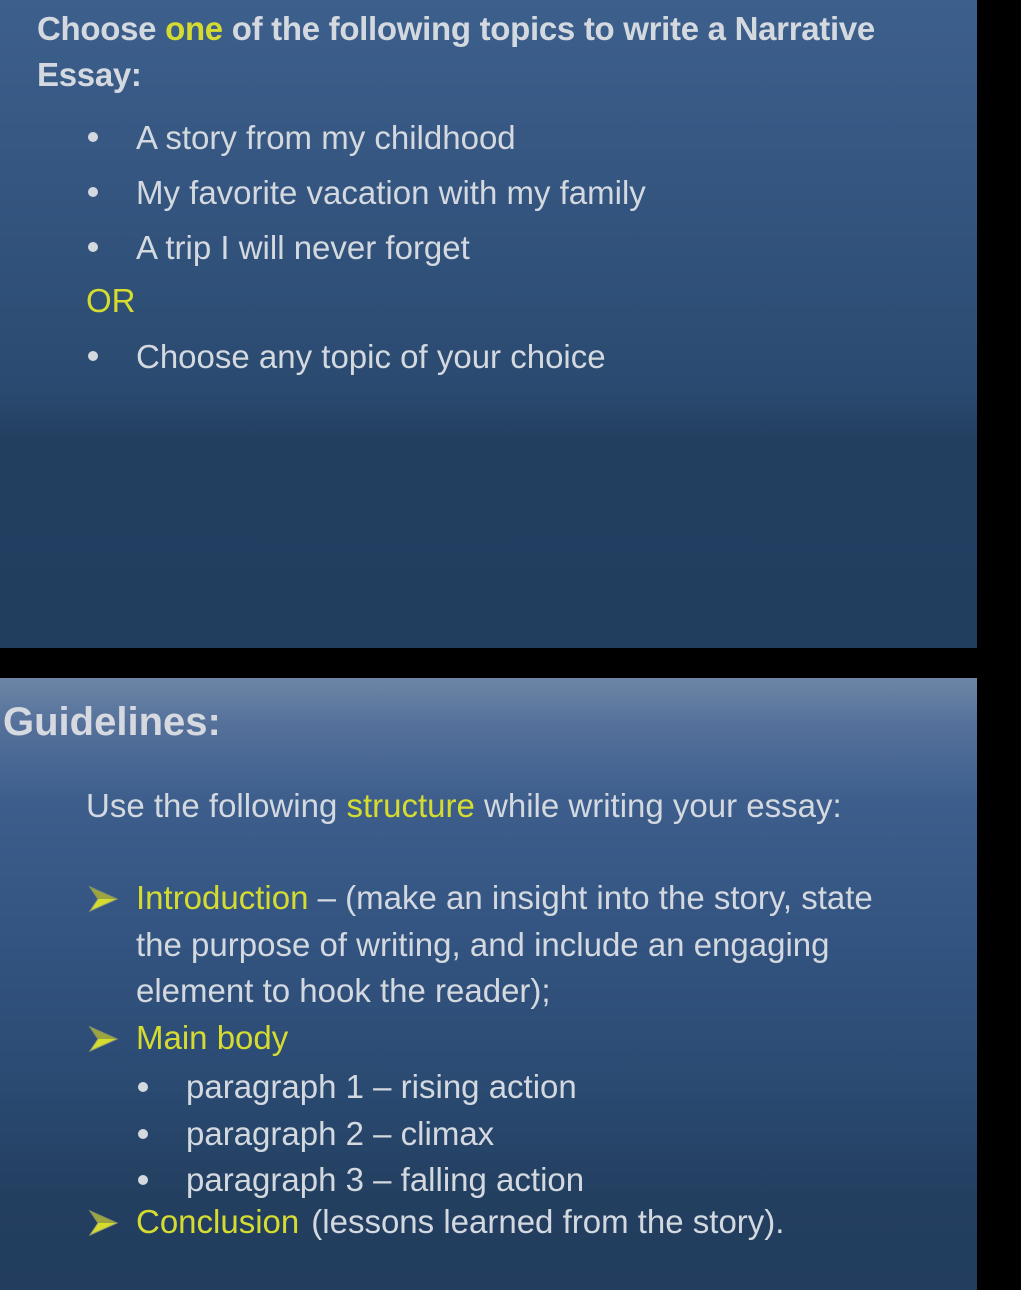  I want to click on guidelines-title: Guidelines:, so click(112, 722).